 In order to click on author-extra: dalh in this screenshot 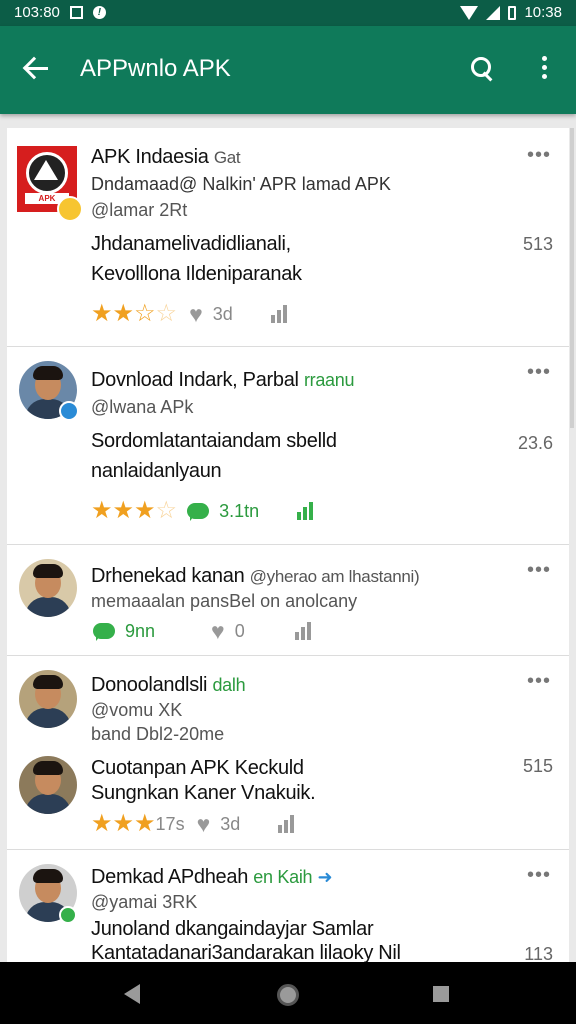, I will do `click(229, 685)`.